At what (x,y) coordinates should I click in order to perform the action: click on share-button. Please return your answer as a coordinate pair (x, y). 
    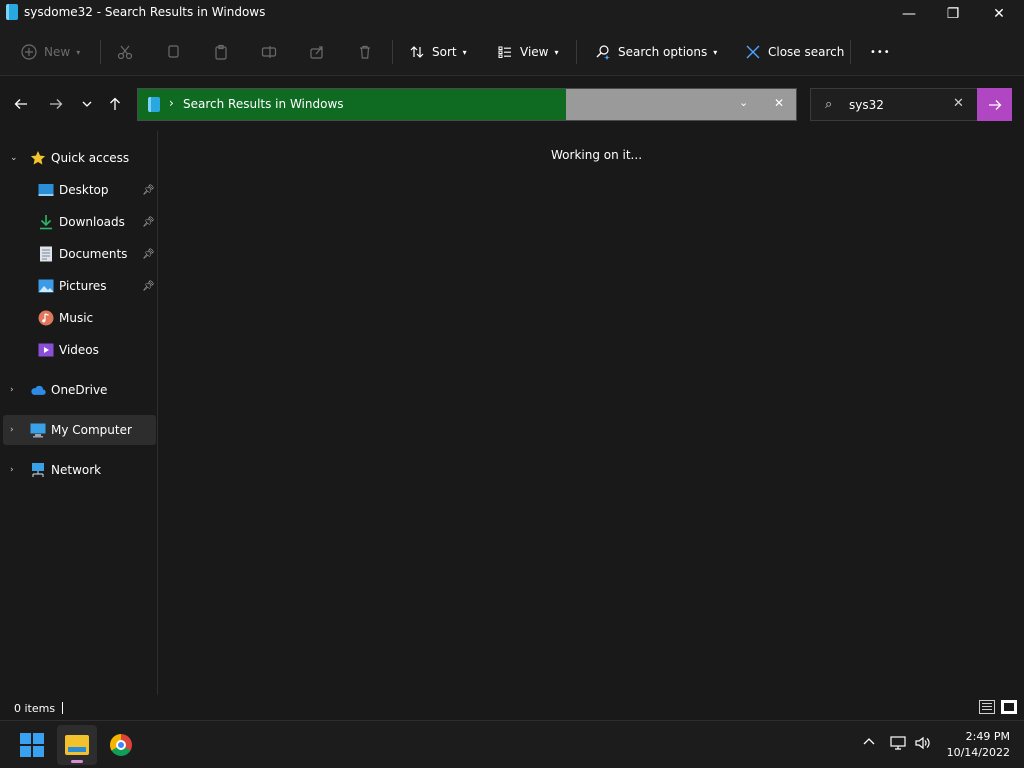
    Looking at the image, I should click on (317, 52).